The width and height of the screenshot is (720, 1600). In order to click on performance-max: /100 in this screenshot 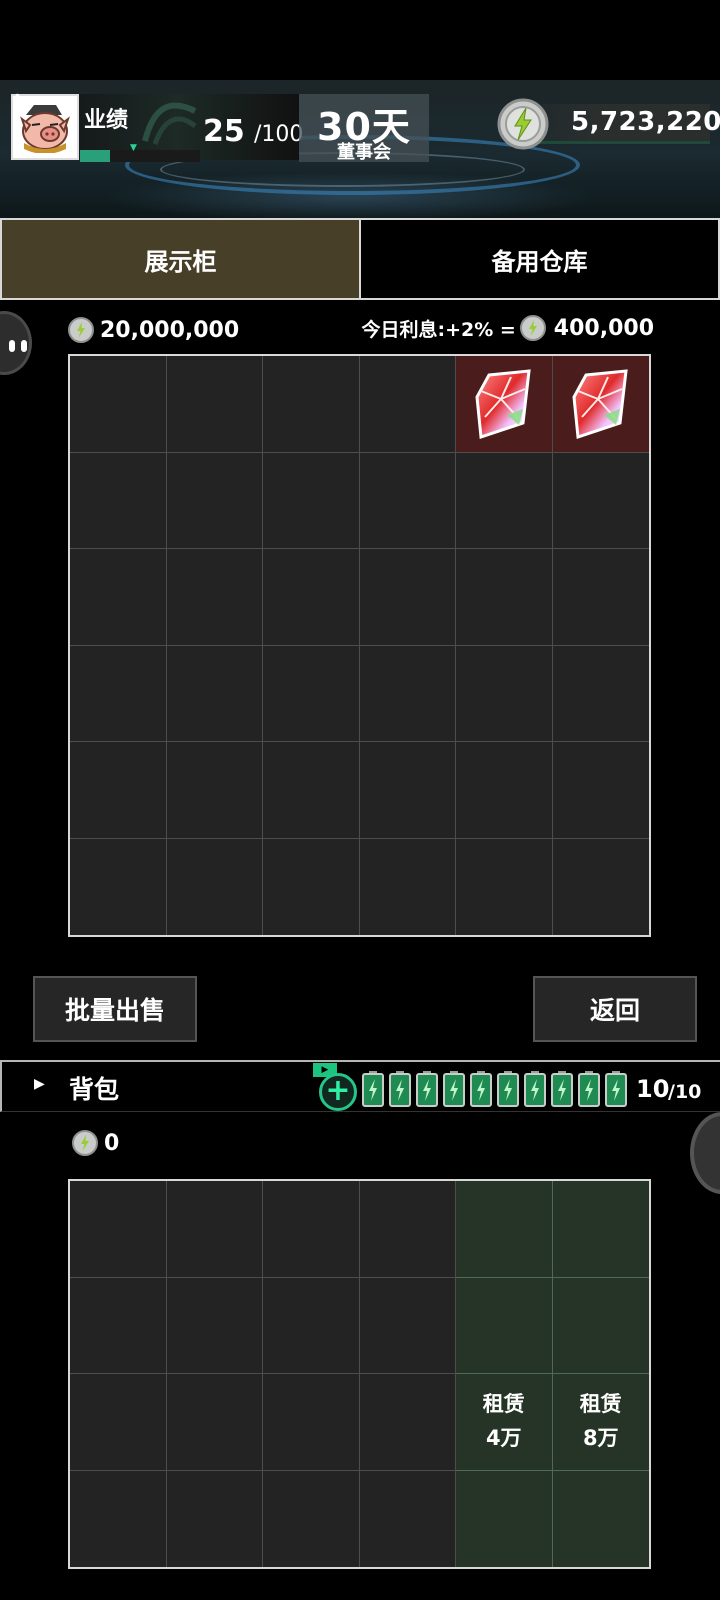, I will do `click(279, 134)`.